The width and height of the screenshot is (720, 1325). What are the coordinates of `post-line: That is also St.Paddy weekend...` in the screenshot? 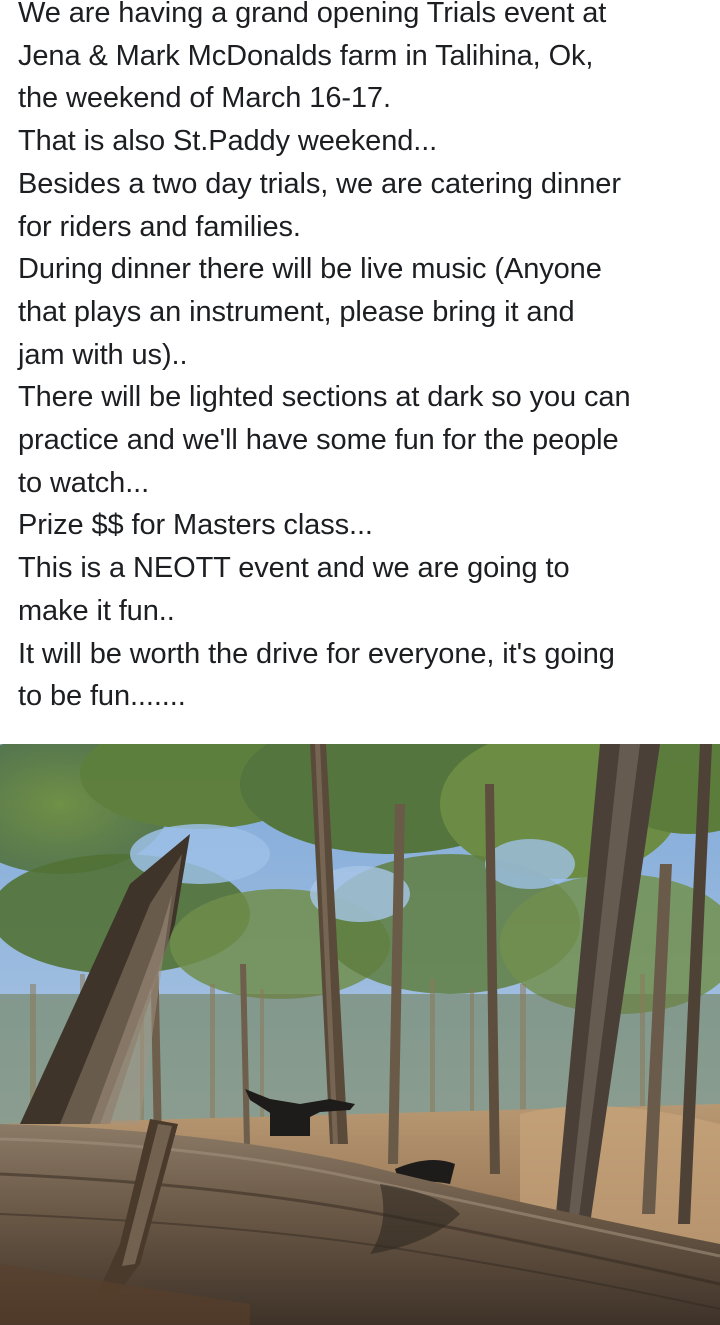 It's located at (228, 141).